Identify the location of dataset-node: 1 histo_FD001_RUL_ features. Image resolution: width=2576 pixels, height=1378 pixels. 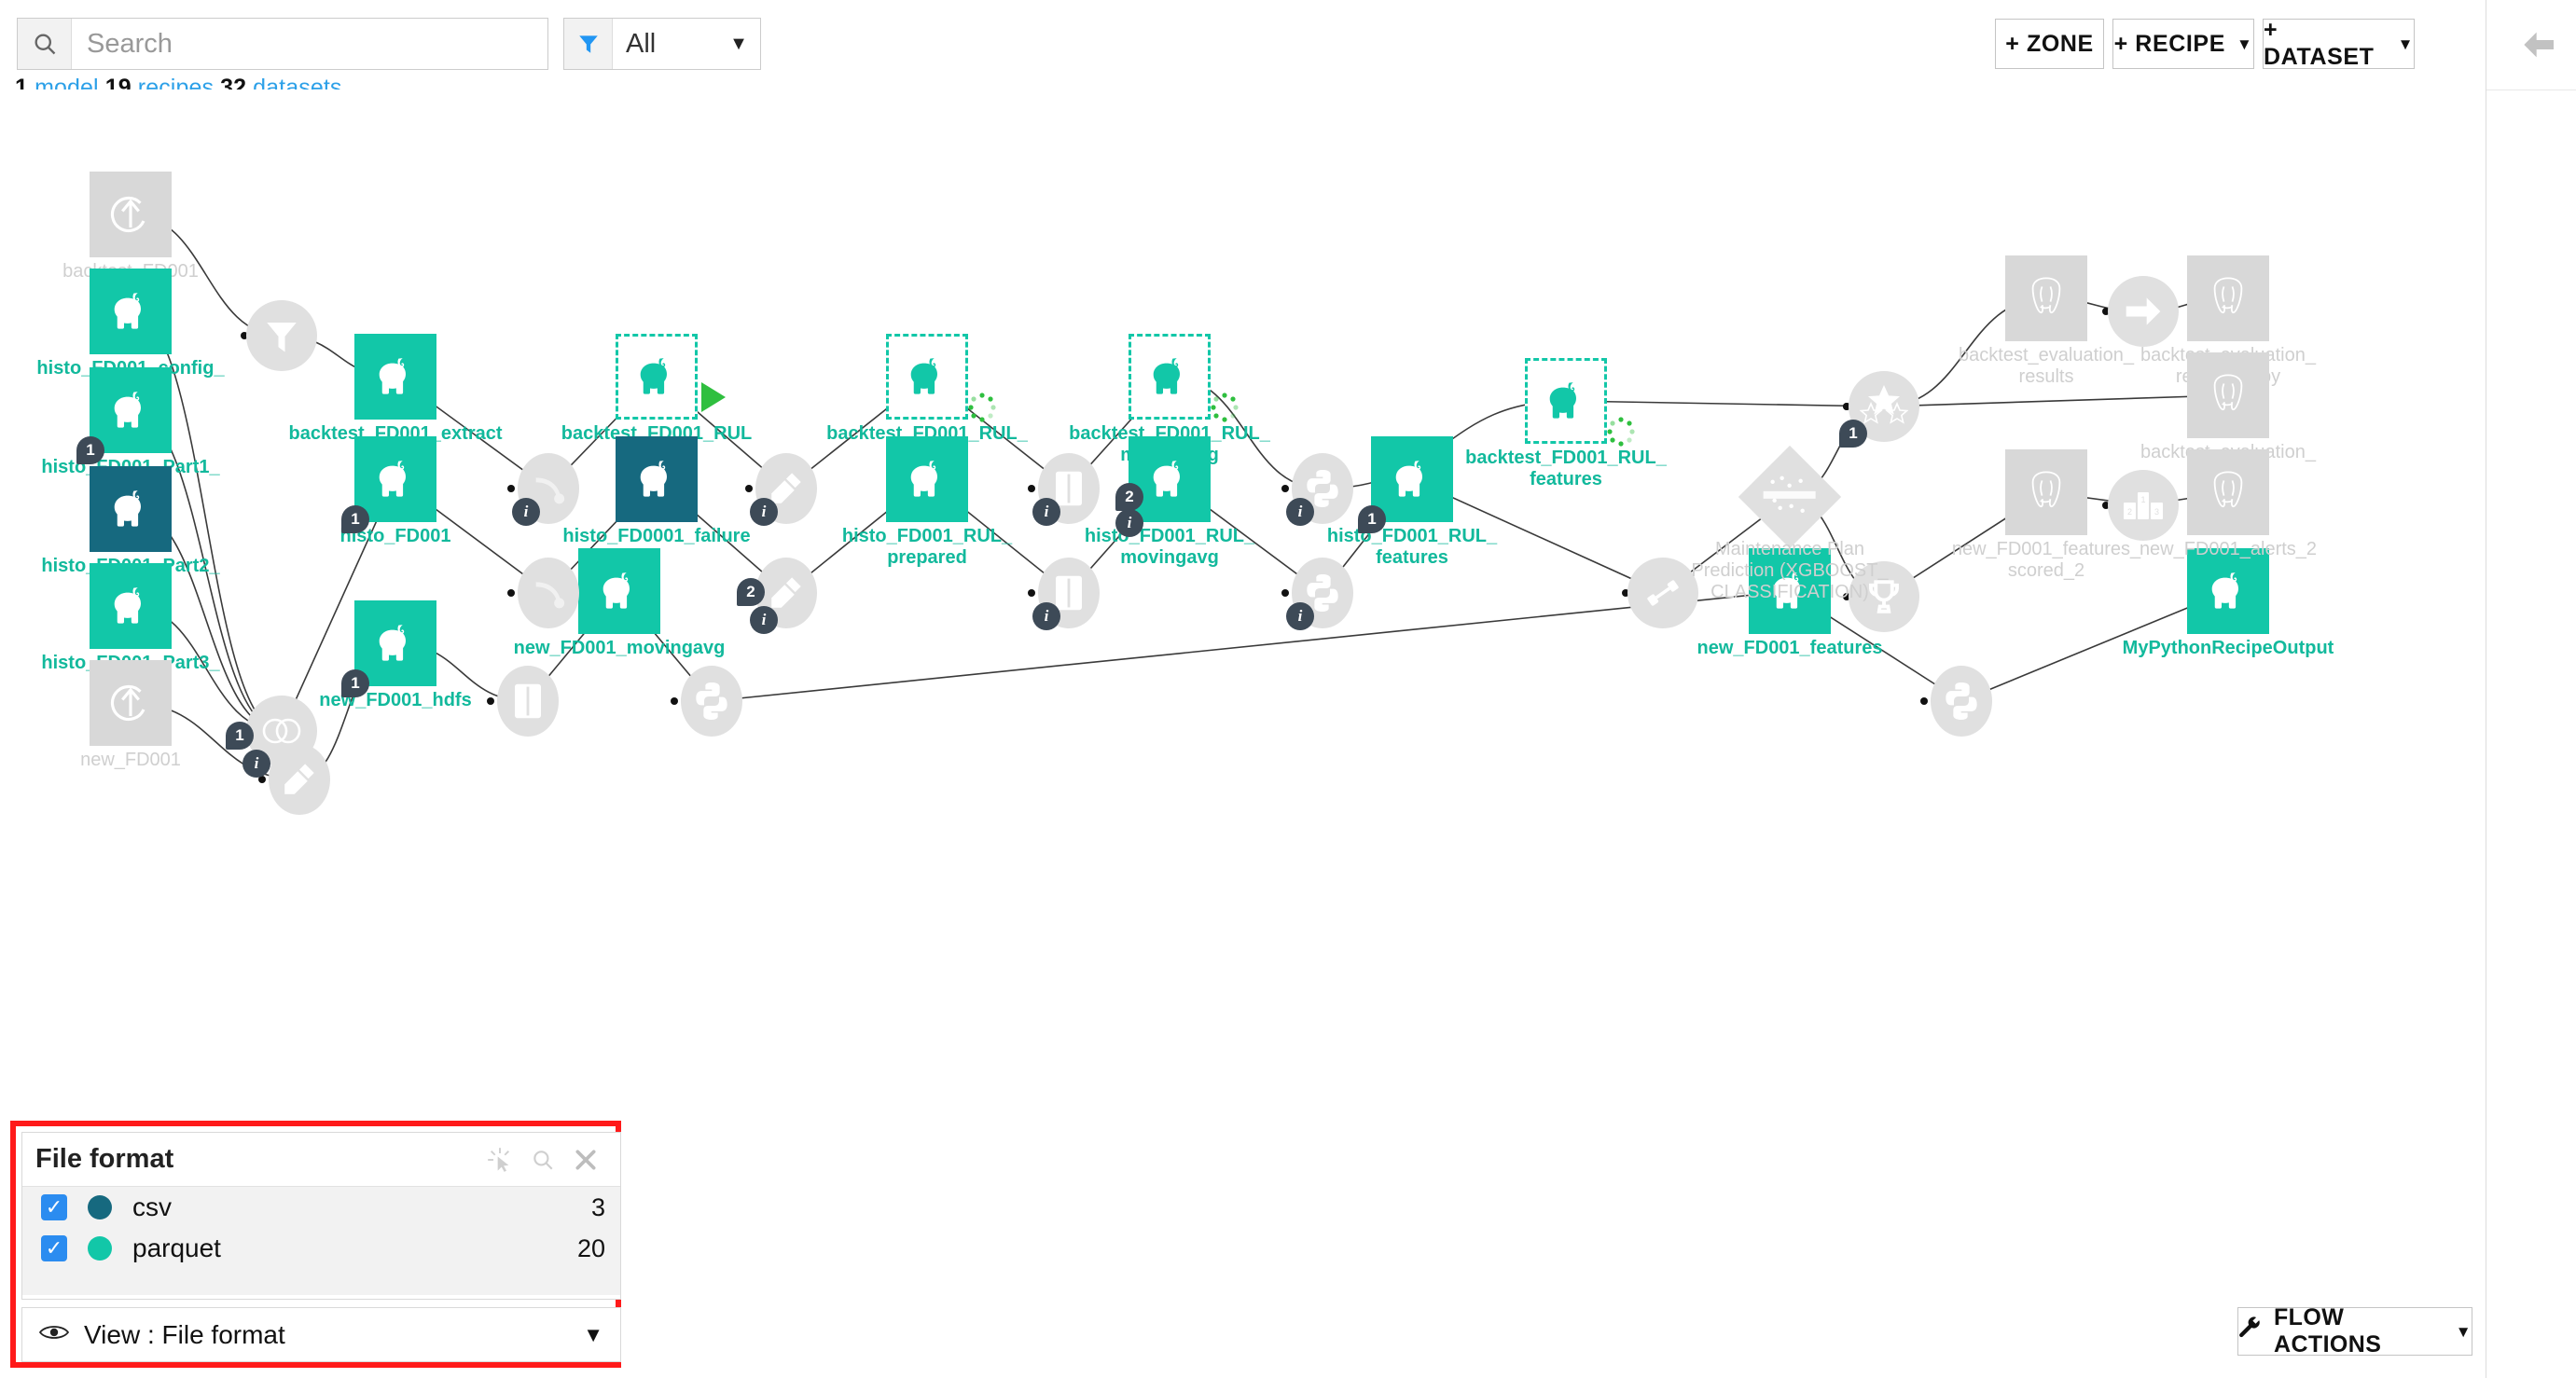
(1412, 502).